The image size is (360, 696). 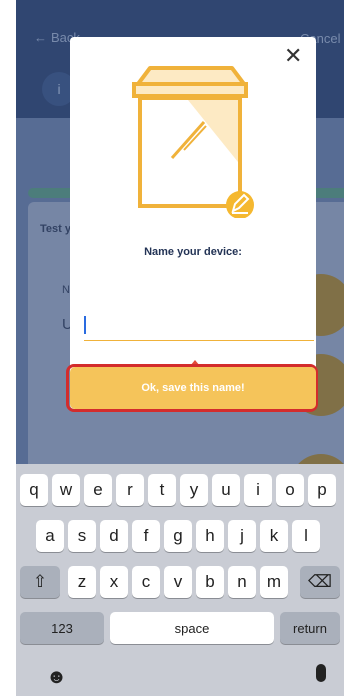 I want to click on key-l: l, so click(x=306, y=536).